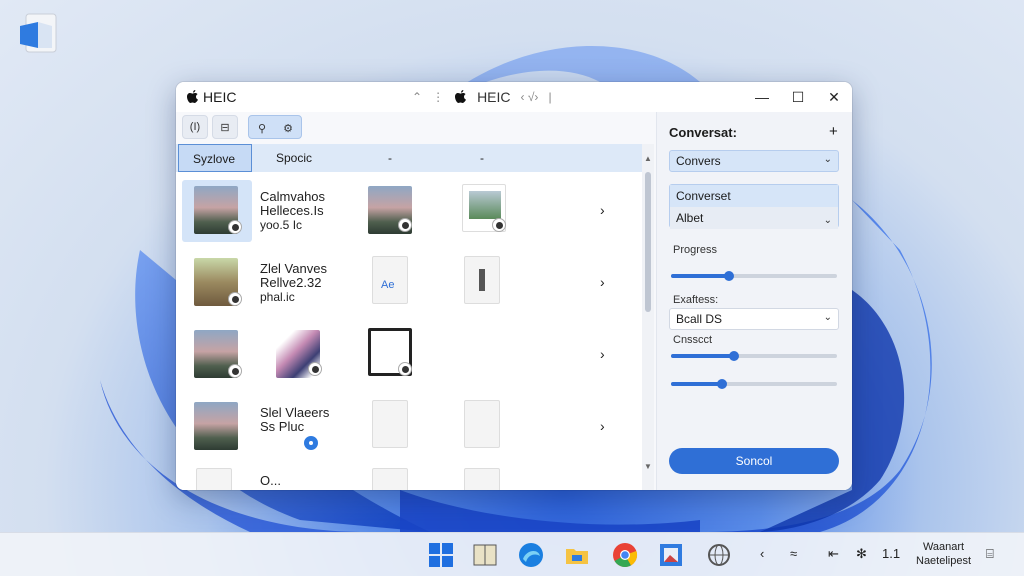 This screenshot has width=1024, height=576. Describe the element at coordinates (754, 461) in the screenshot. I see `convert-button: Soncol` at that location.